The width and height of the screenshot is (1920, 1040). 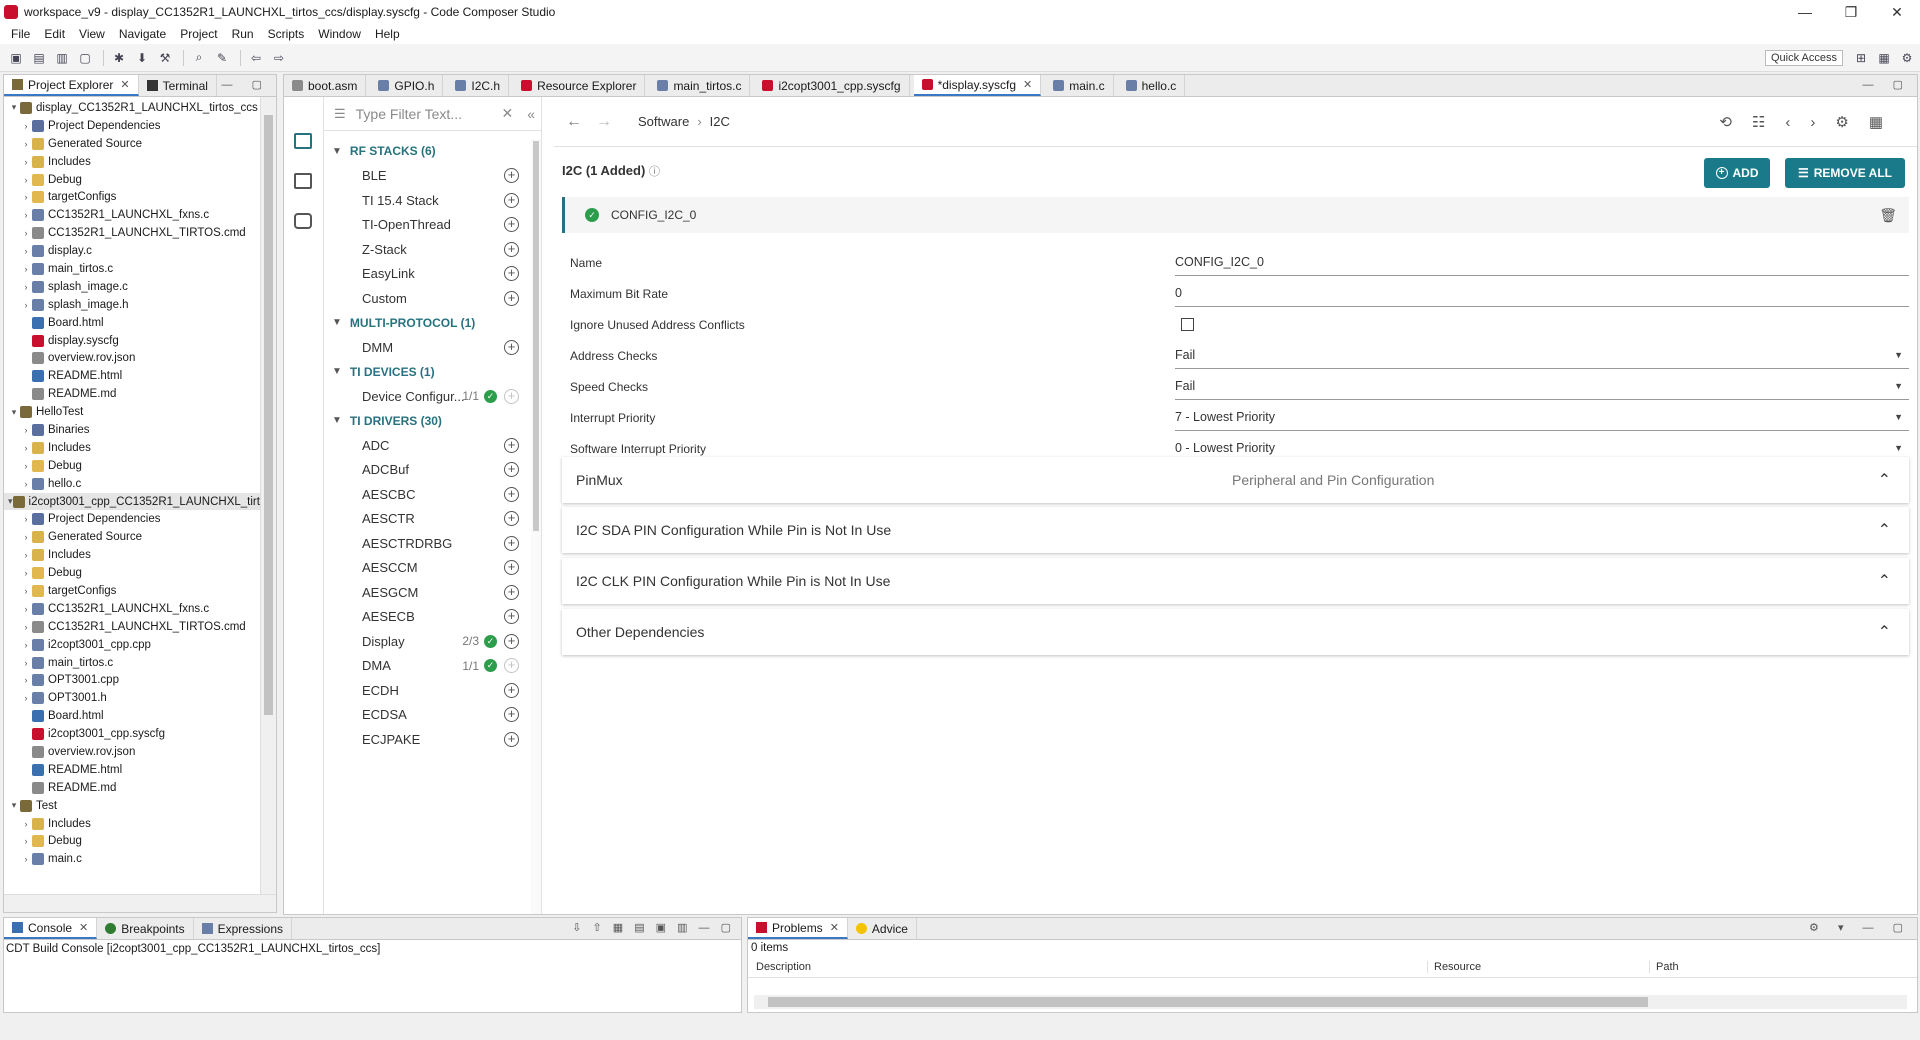 I want to click on tab-problems: Problems ✕, so click(x=798, y=928).